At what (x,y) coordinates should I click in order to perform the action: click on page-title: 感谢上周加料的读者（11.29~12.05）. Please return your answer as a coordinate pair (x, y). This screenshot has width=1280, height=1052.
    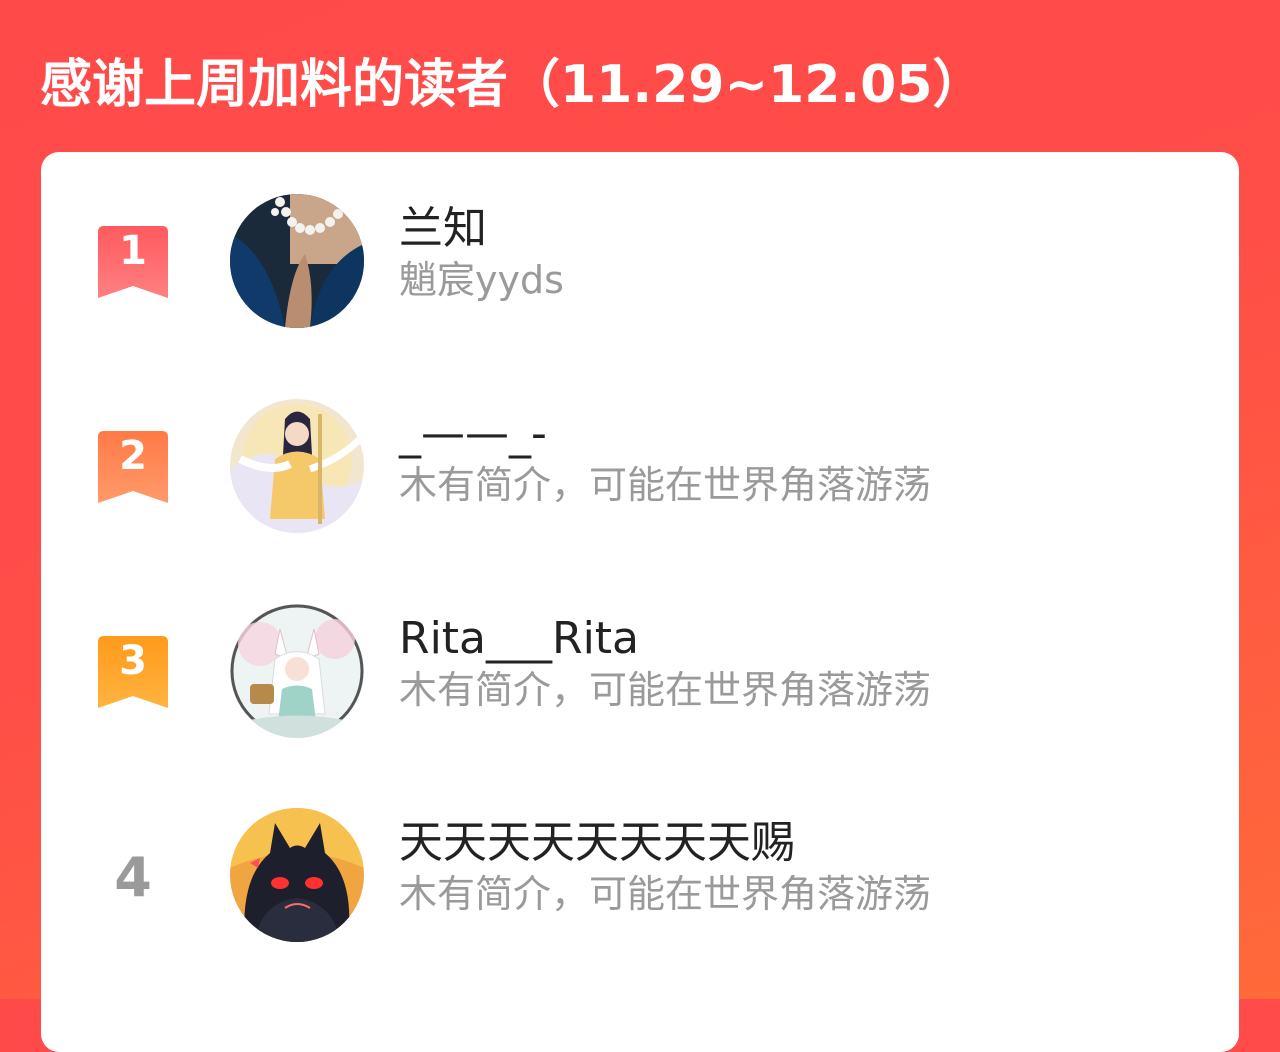
    Looking at the image, I should click on (512, 85).